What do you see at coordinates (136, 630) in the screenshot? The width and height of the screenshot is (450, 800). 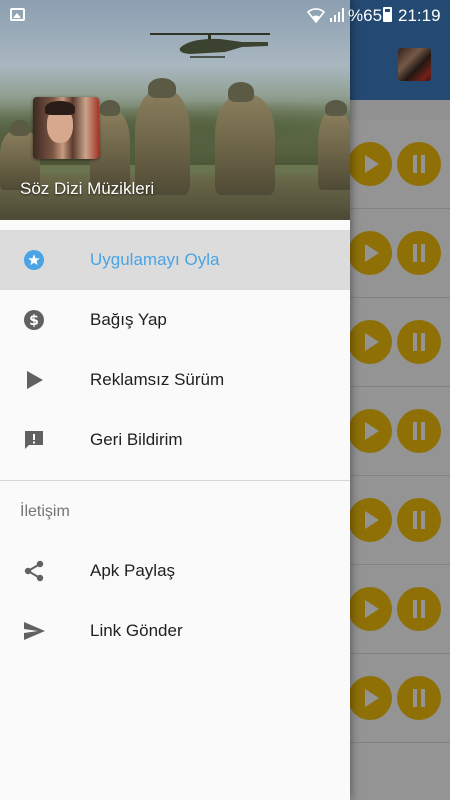 I see `menu-item-label: Link Gönder` at bounding box center [136, 630].